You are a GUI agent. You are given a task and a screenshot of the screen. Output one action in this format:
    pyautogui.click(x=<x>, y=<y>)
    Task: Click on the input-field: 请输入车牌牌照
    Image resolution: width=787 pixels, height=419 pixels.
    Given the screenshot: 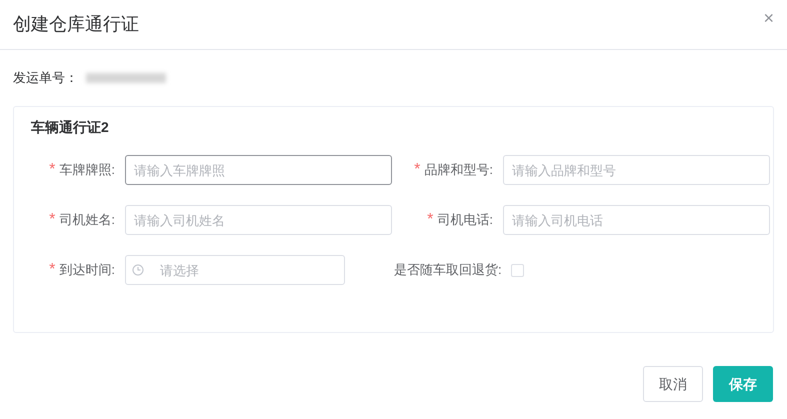 What is the action you would take?
    pyautogui.click(x=258, y=170)
    